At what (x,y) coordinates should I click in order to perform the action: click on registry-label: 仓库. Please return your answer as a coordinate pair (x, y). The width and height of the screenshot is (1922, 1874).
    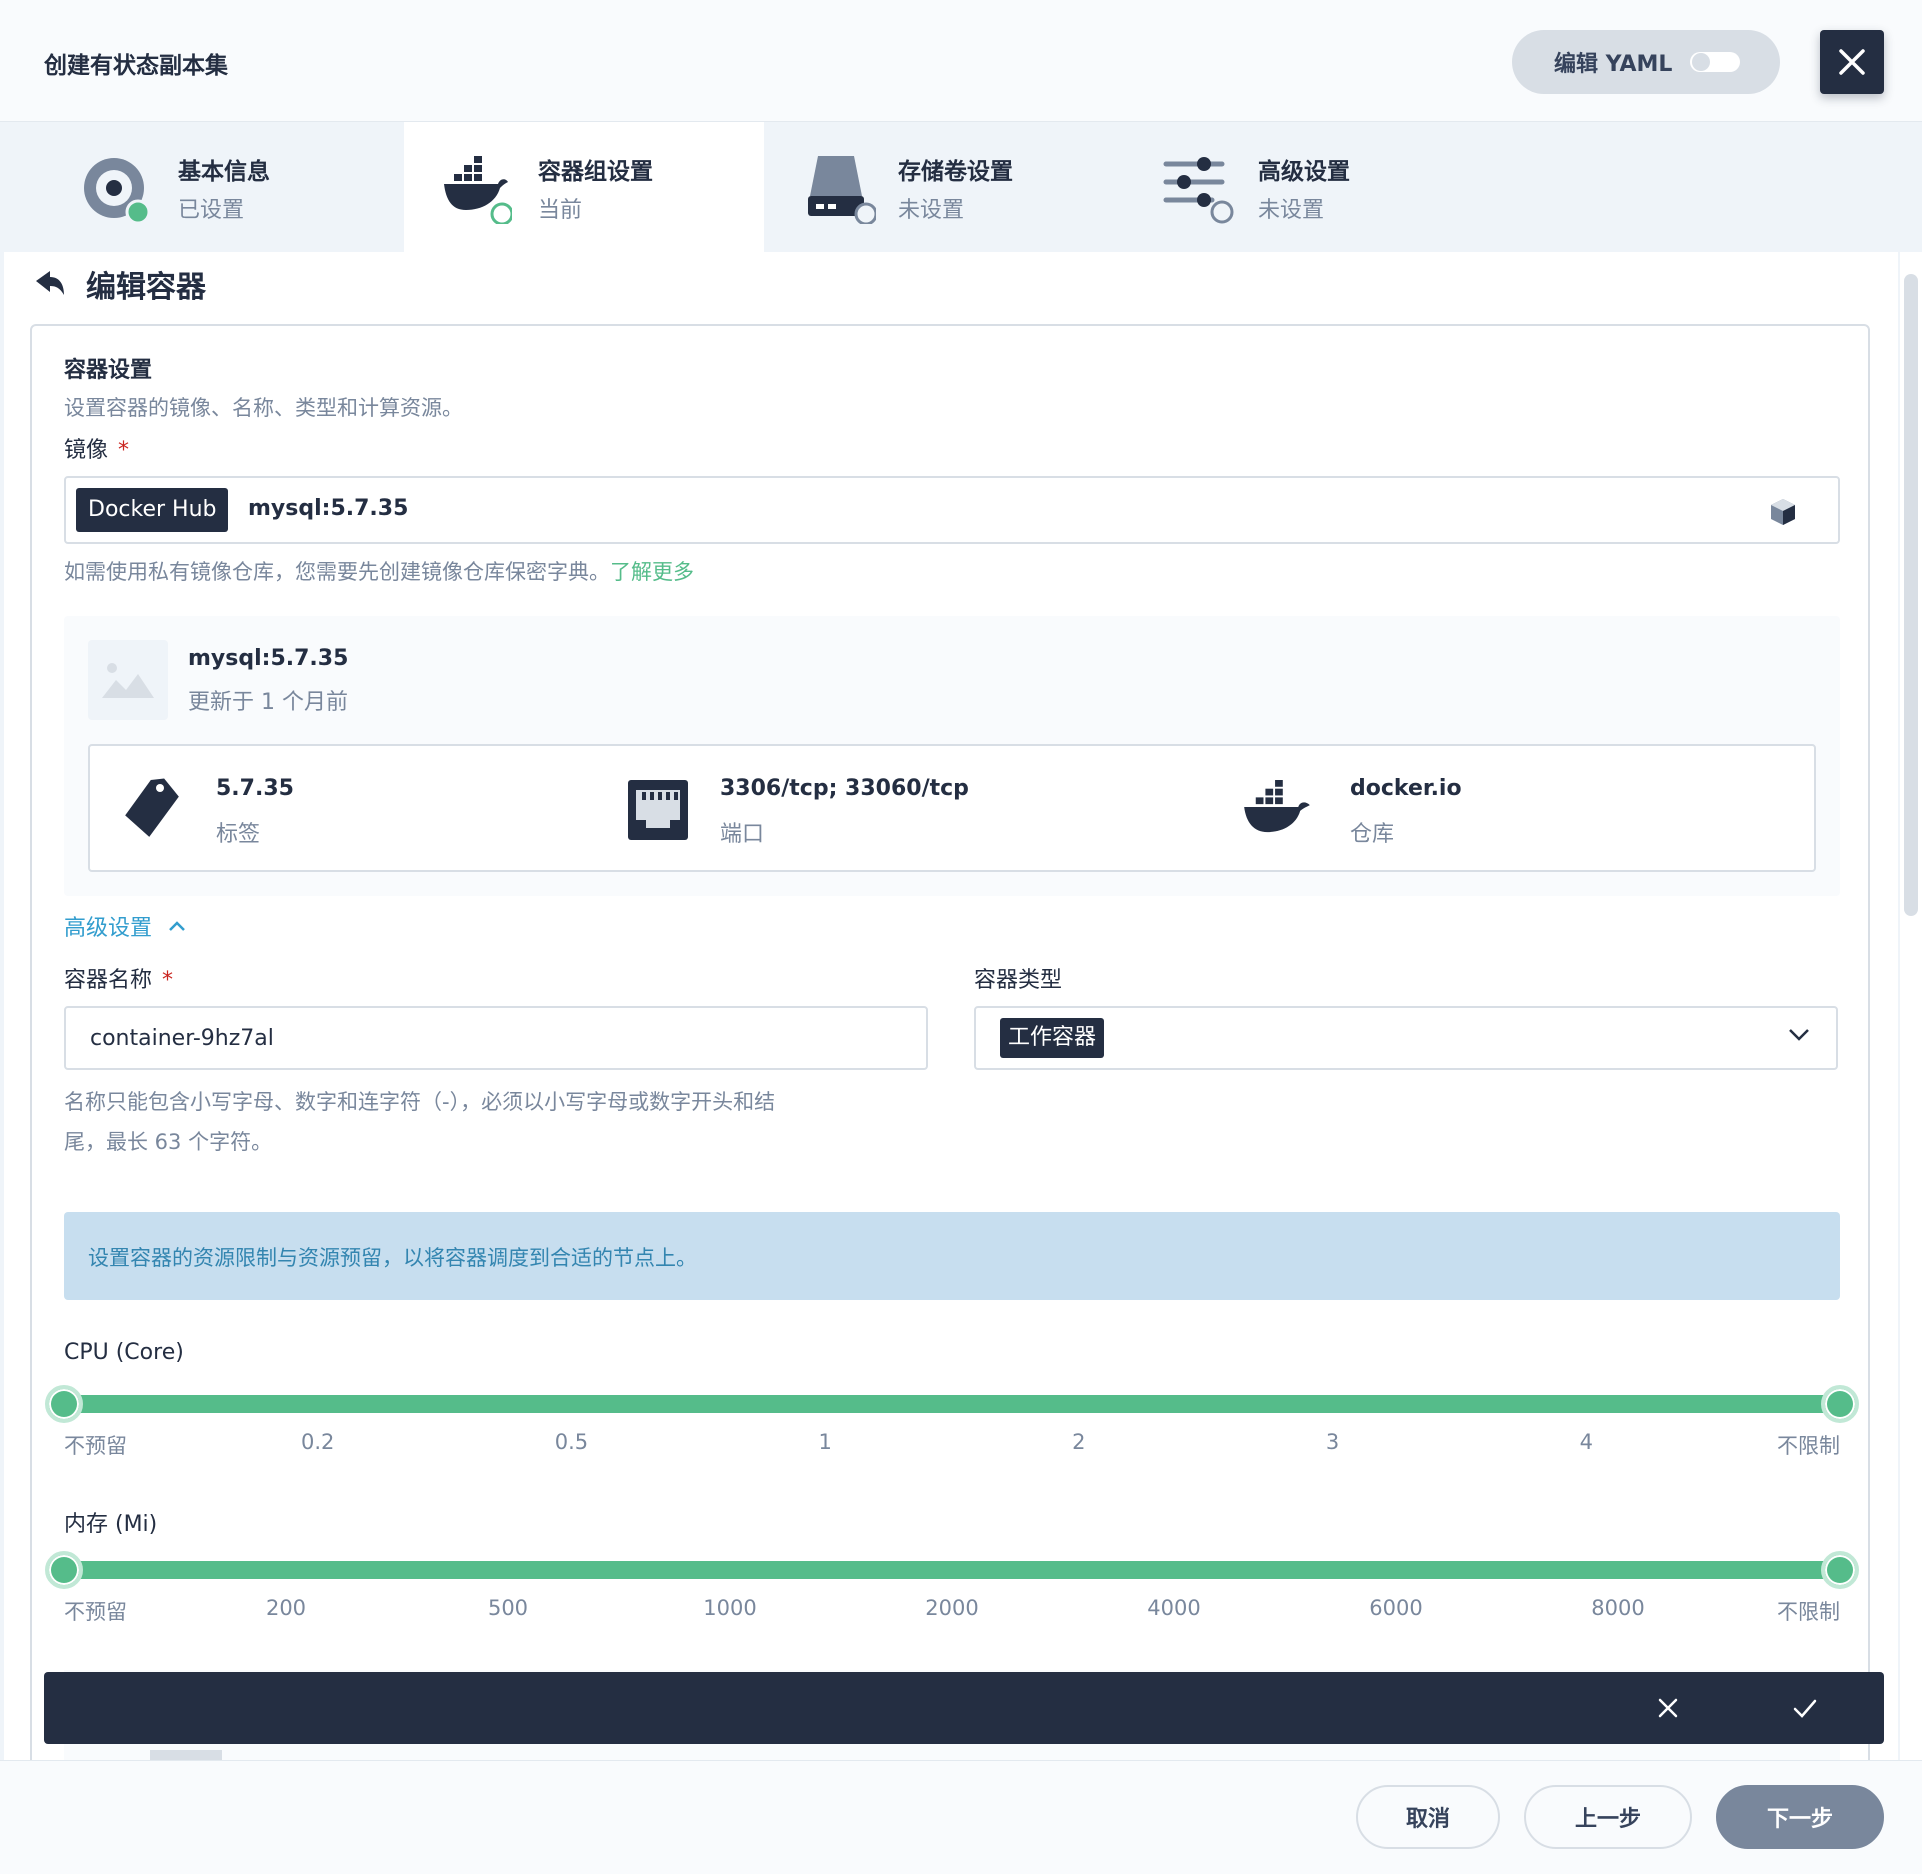
    Looking at the image, I should click on (1372, 834).